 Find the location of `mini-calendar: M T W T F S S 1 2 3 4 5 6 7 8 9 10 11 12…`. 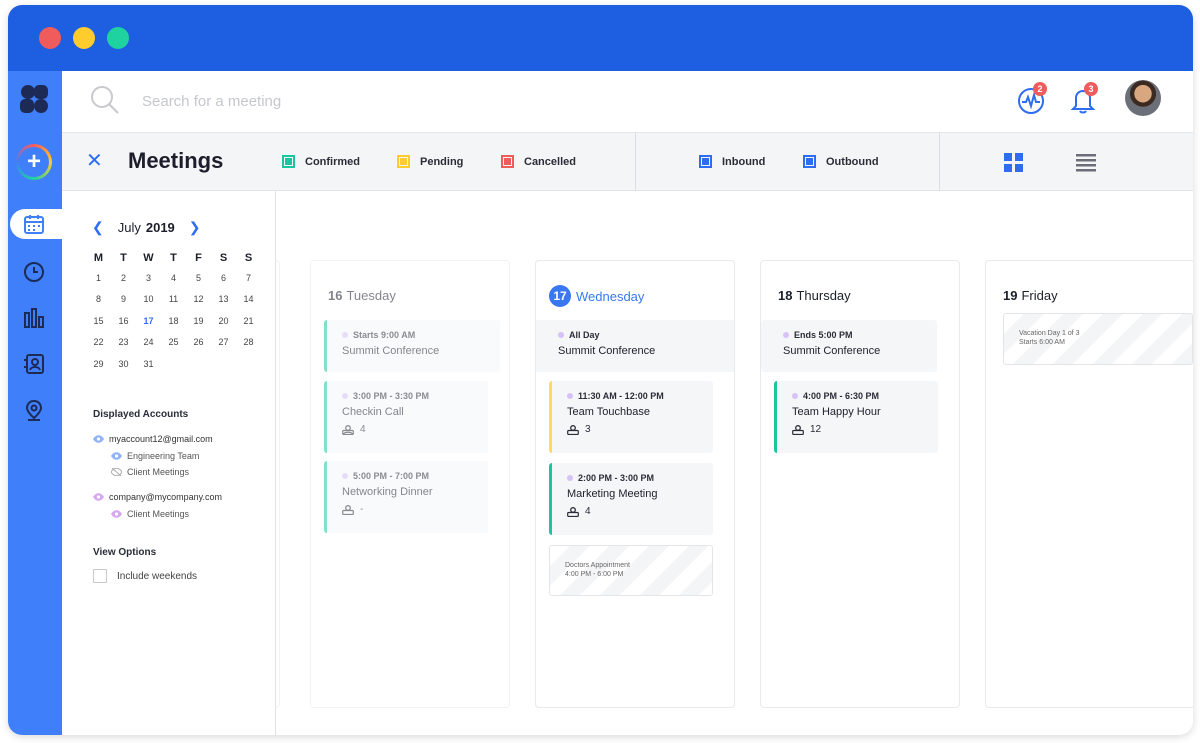

mini-calendar: M T W T F S S 1 2 3 4 5 6 7 8 9 10 11 12… is located at coordinates (173, 312).